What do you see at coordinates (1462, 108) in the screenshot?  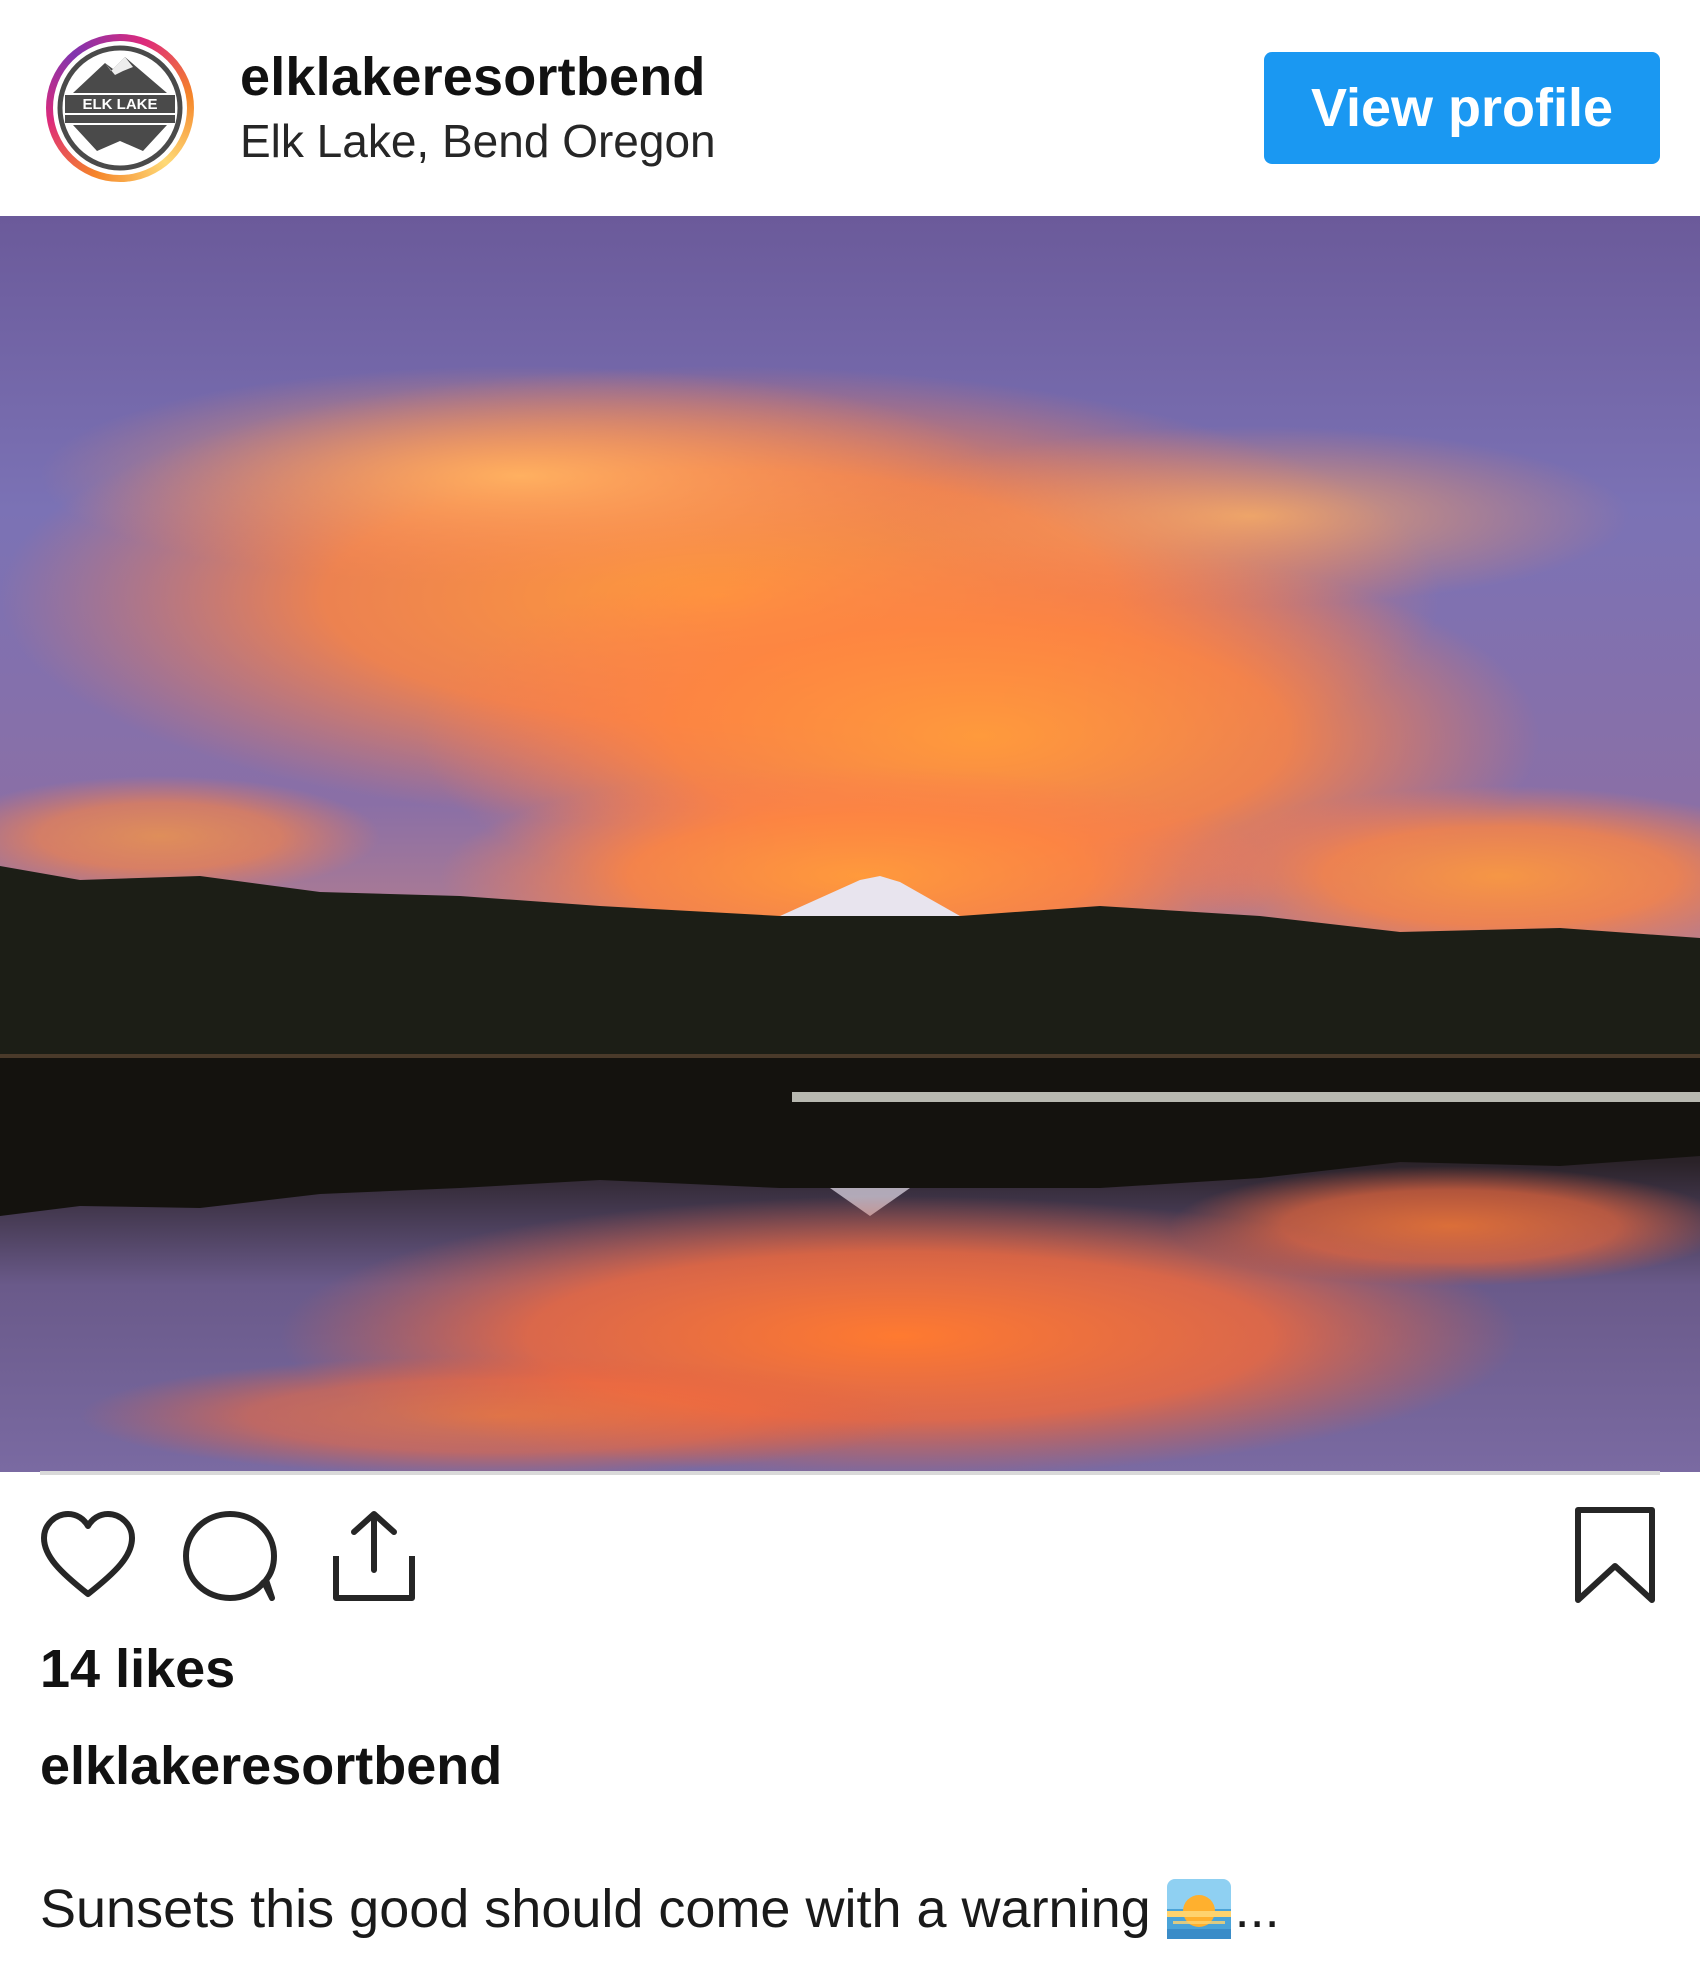 I see `view-profile-button: View profile` at bounding box center [1462, 108].